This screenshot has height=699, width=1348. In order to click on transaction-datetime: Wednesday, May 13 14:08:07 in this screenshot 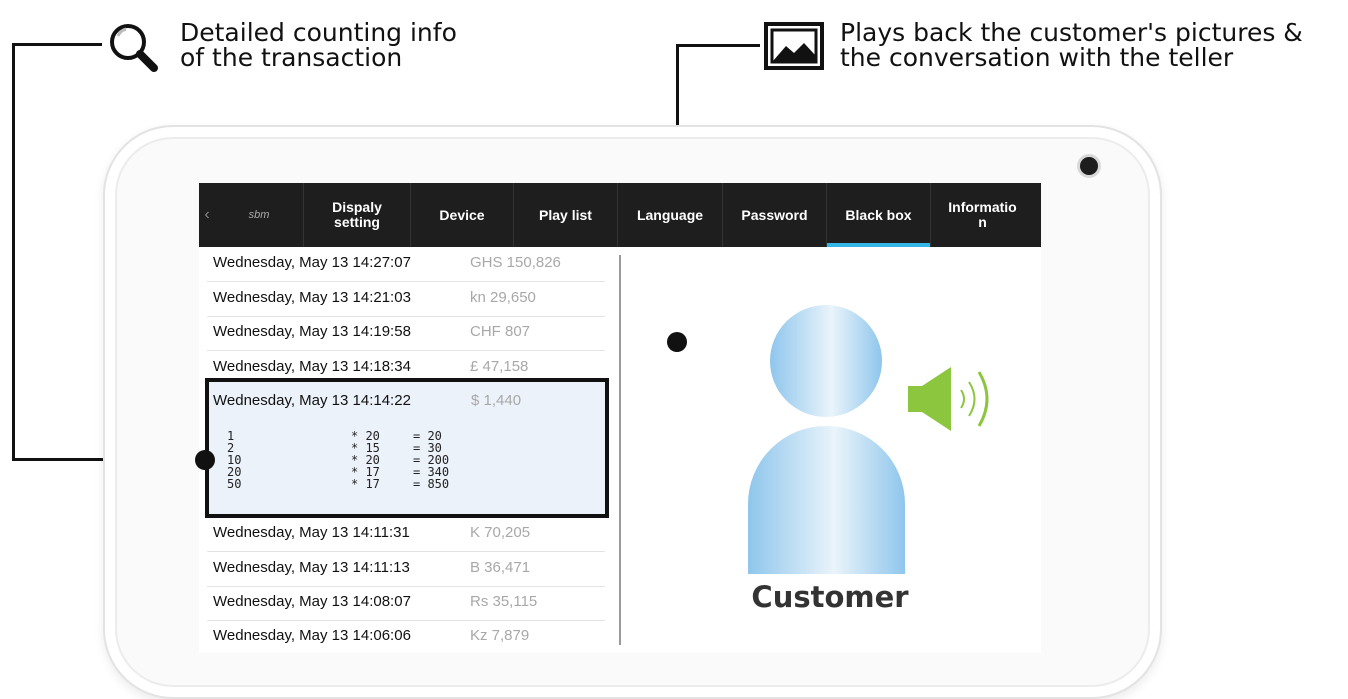, I will do `click(312, 601)`.